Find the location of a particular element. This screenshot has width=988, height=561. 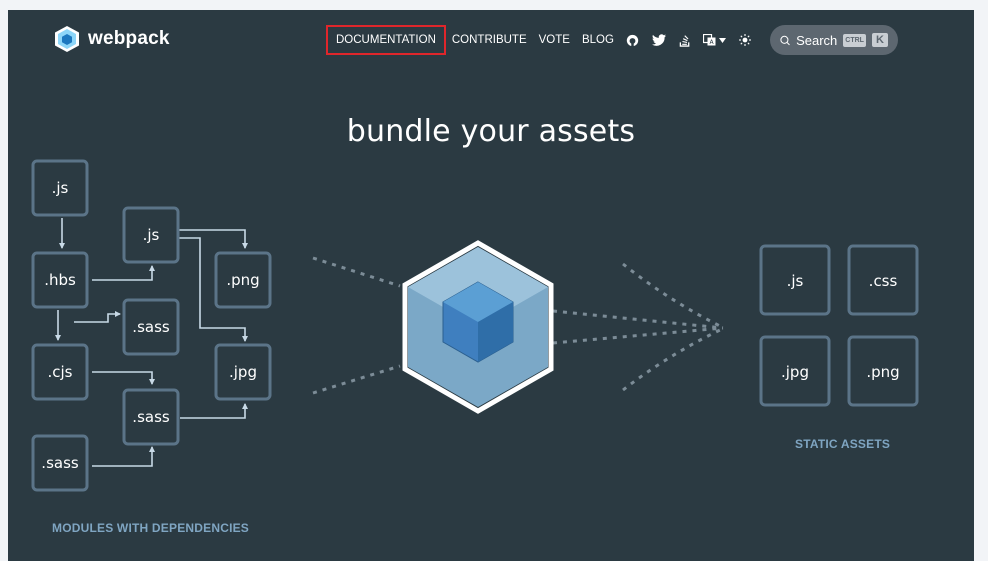

module-box: .hbs is located at coordinates (60, 280).